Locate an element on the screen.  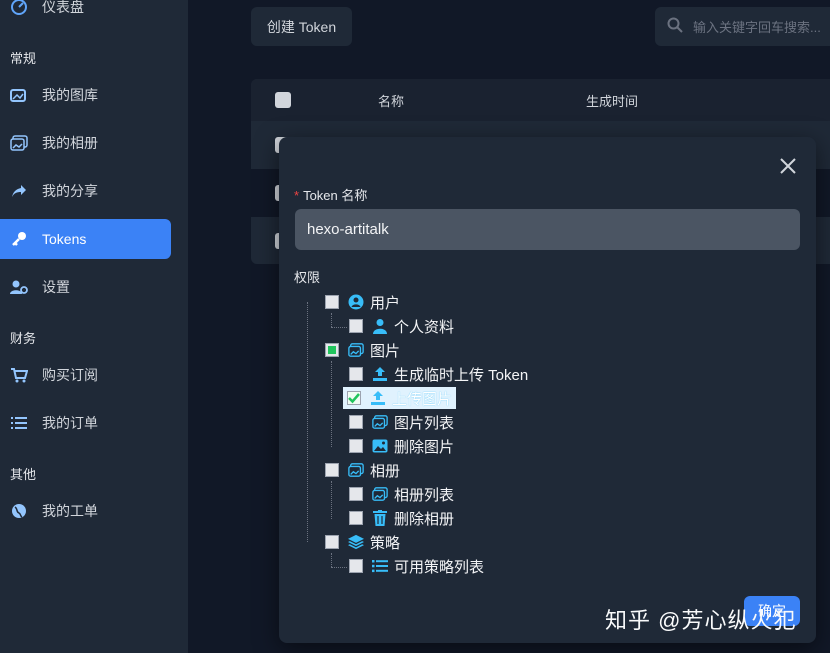
perm-node-gen-temp-token: 生成临时上传 Token is located at coordinates (438, 374).